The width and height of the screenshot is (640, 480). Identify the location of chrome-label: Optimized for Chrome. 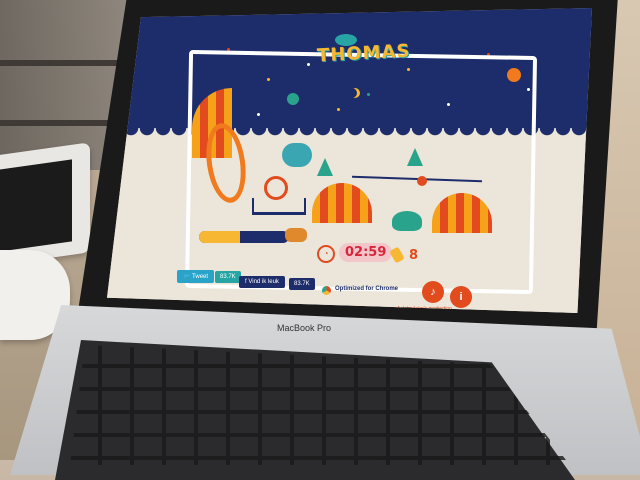
(367, 289).